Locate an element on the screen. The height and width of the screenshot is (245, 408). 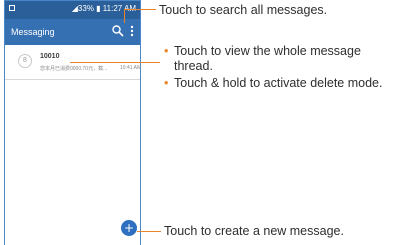
app-bar: Messaging is located at coordinates (72, 32).